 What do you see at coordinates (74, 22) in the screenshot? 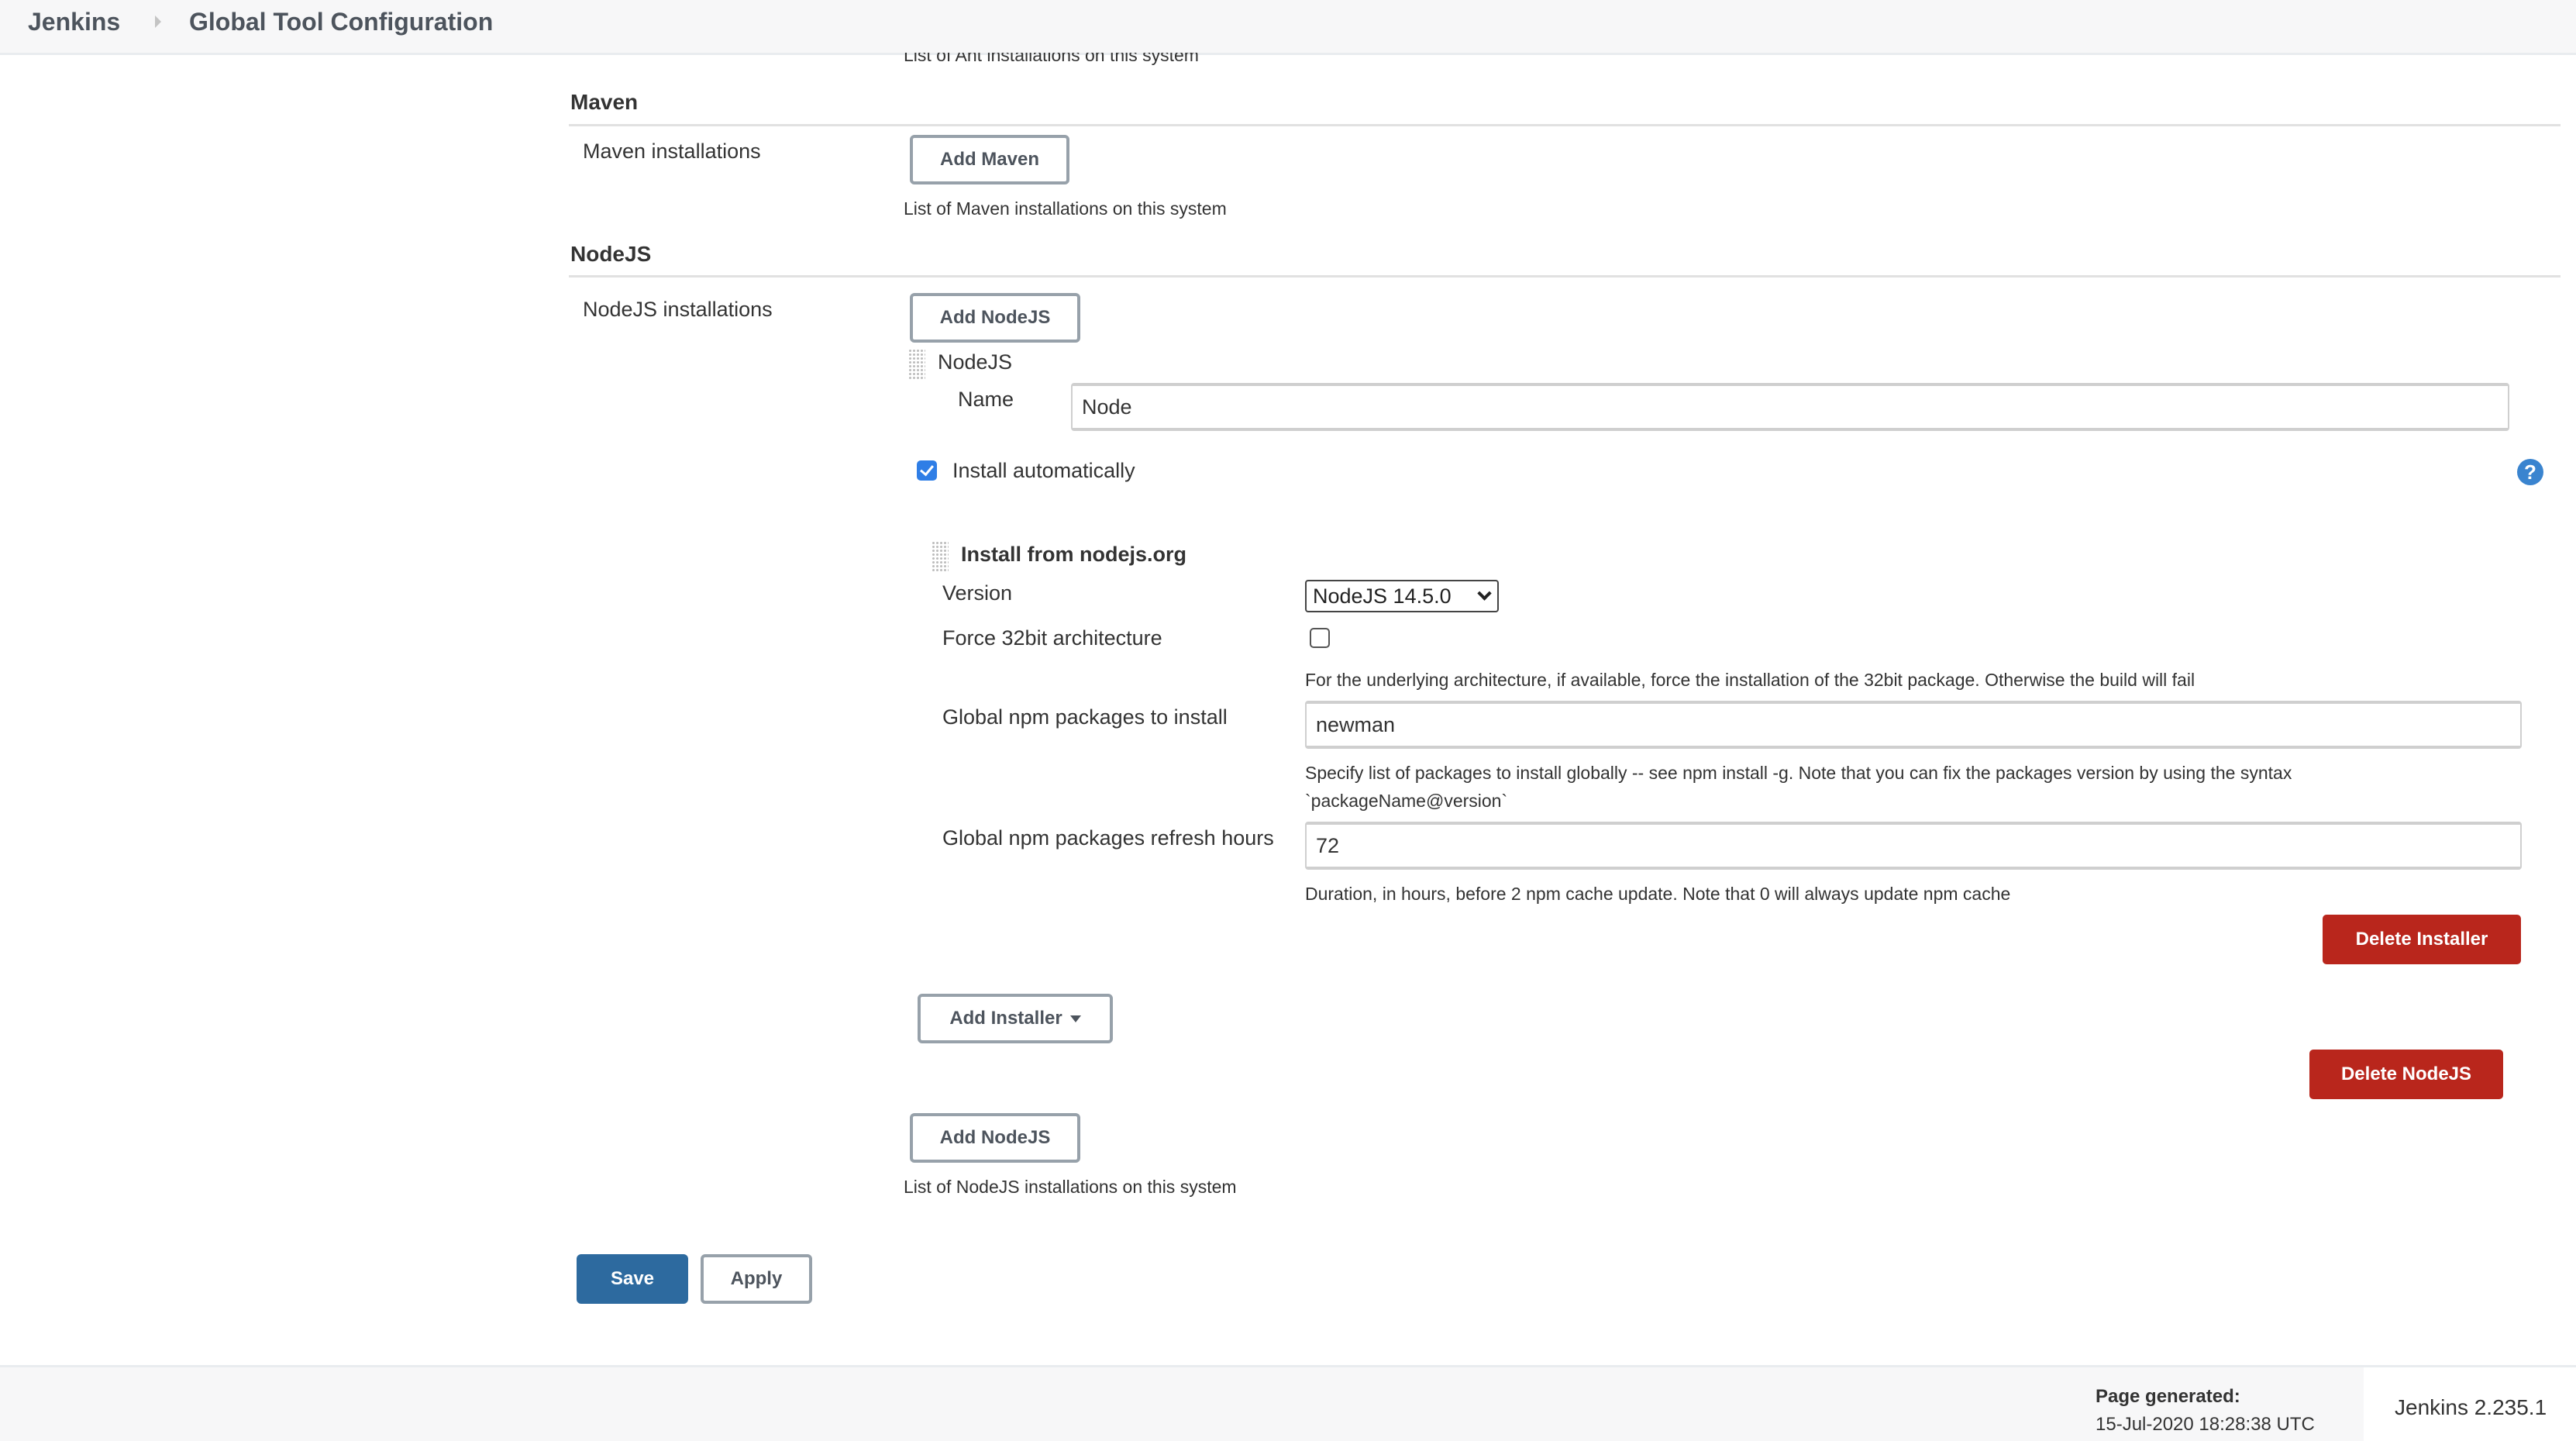
I see `breadcrumb-jenkins: Jenkins` at bounding box center [74, 22].